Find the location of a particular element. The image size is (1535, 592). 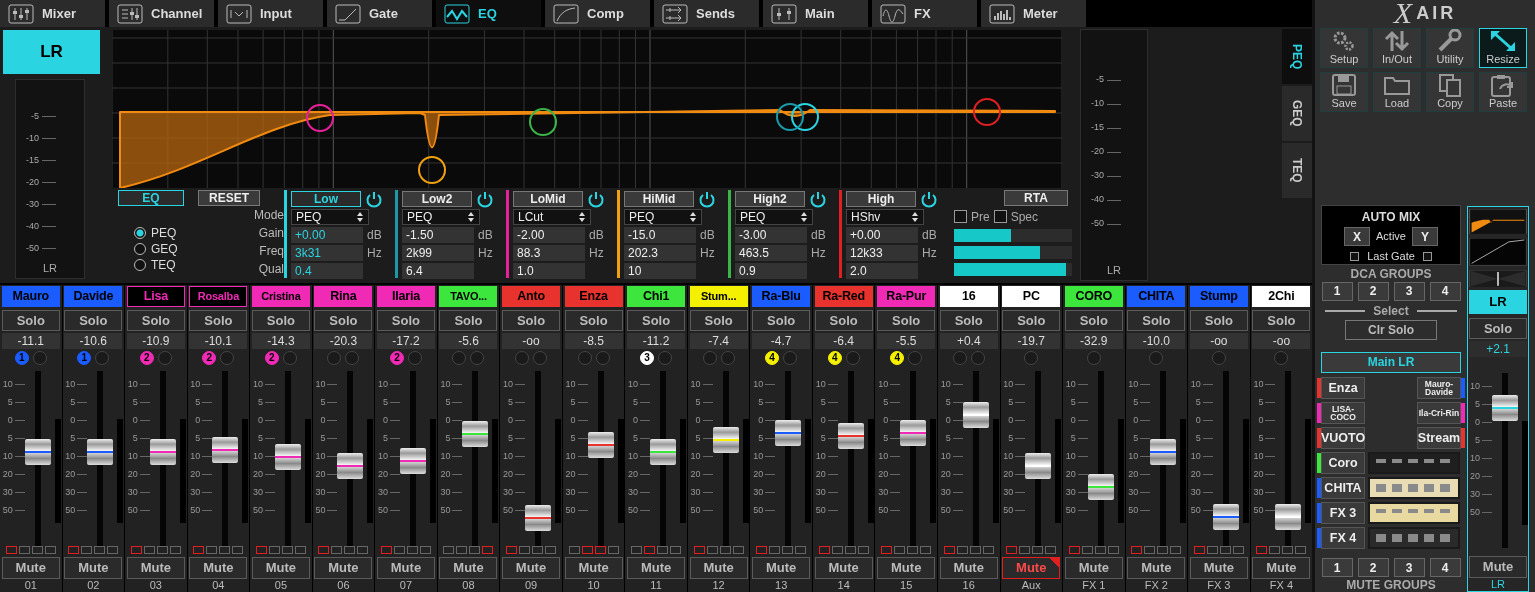

band-handle is located at coordinates (987, 112).